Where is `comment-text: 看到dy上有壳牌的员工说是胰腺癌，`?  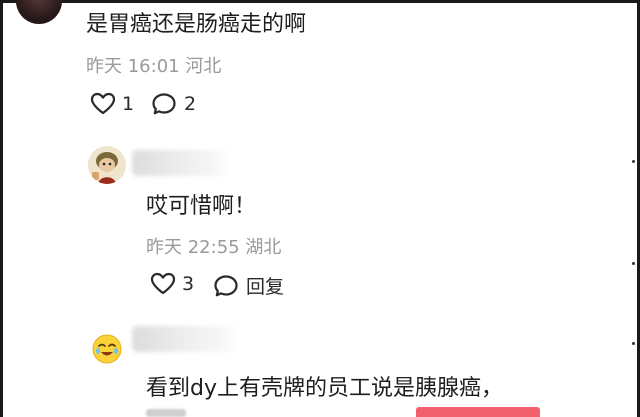
comment-text: 看到dy上有壳牌的员工说是胰腺癌， is located at coordinates (324, 388).